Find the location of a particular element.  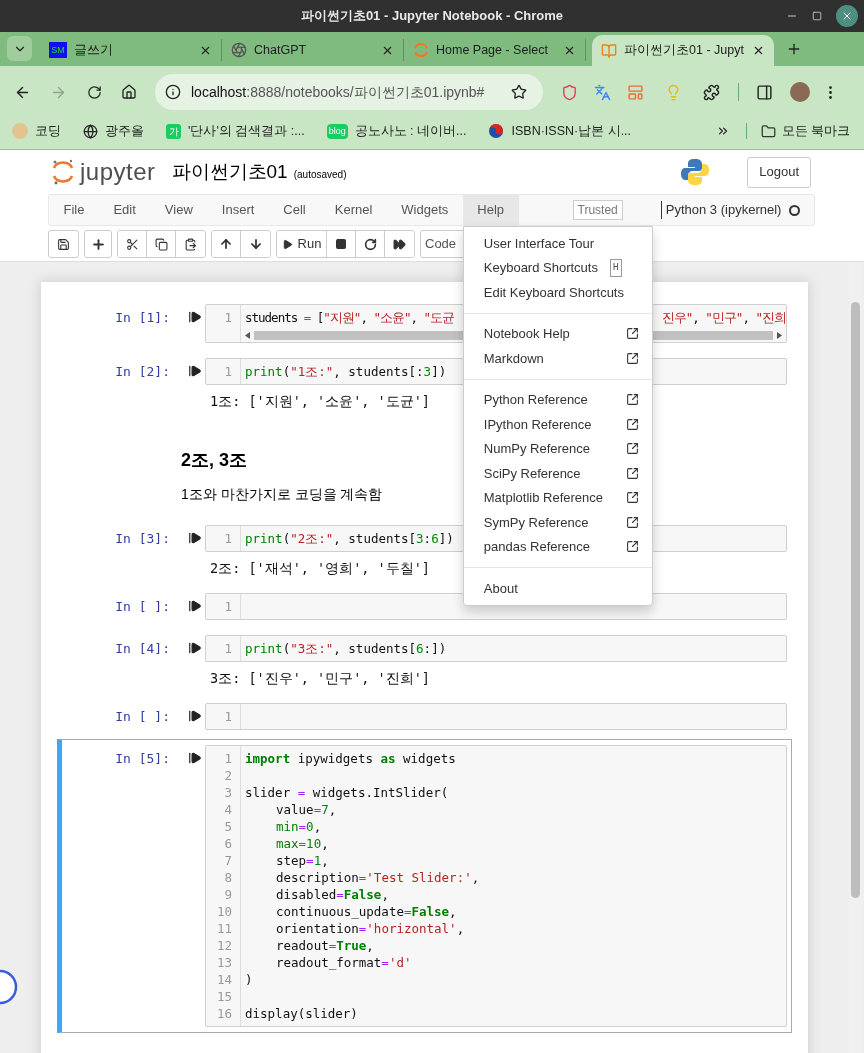

markdown-text: 1조와 마찬가지로 코딩을 계속함 is located at coordinates (282, 494).